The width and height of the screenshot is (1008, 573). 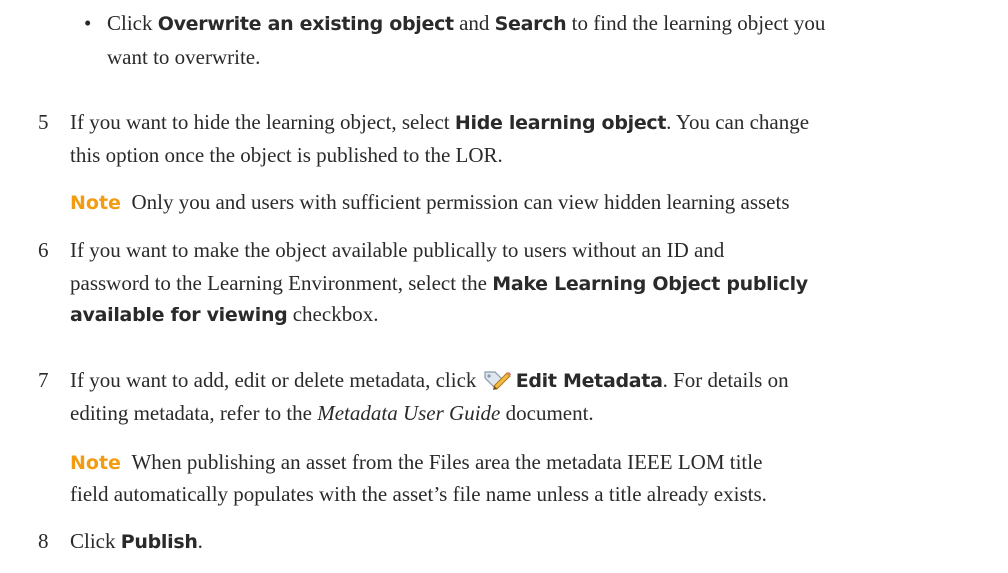 I want to click on step-7-text-post2: document., so click(x=547, y=413).